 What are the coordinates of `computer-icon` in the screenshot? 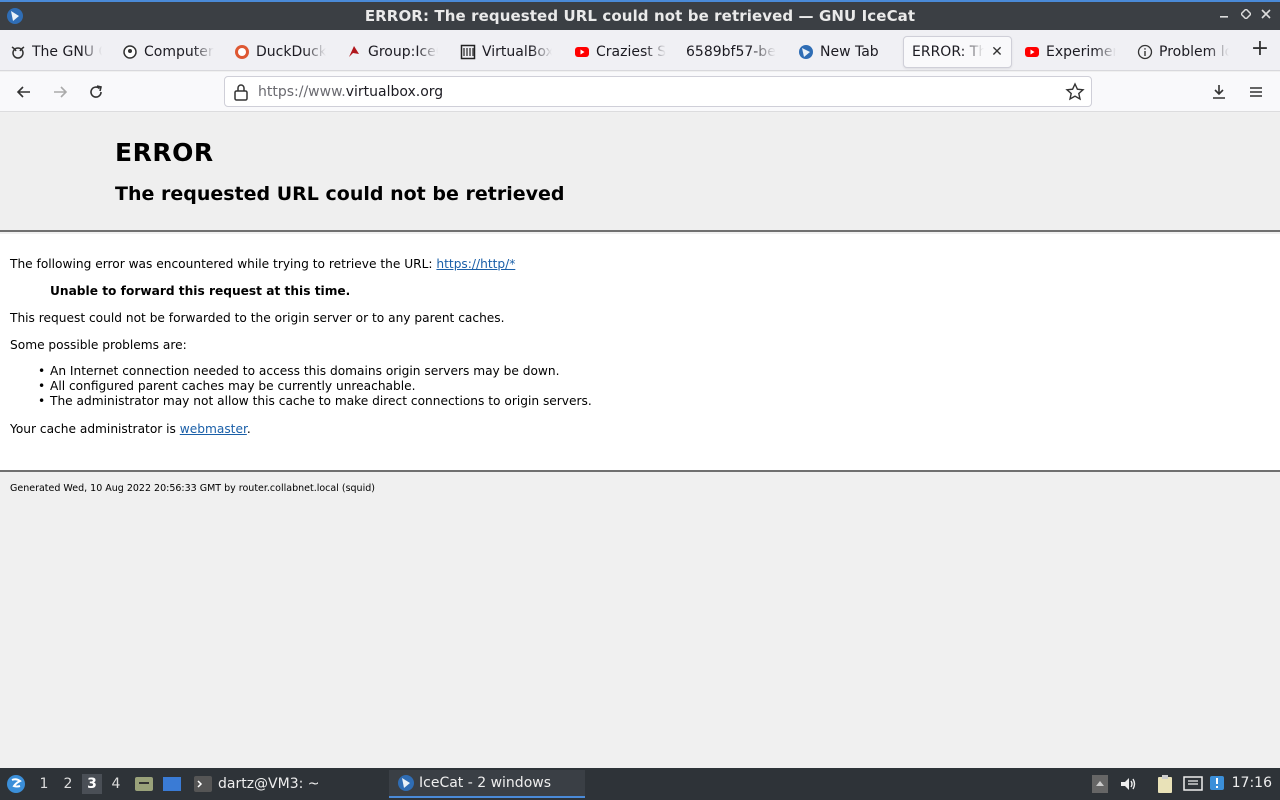 It's located at (130, 52).